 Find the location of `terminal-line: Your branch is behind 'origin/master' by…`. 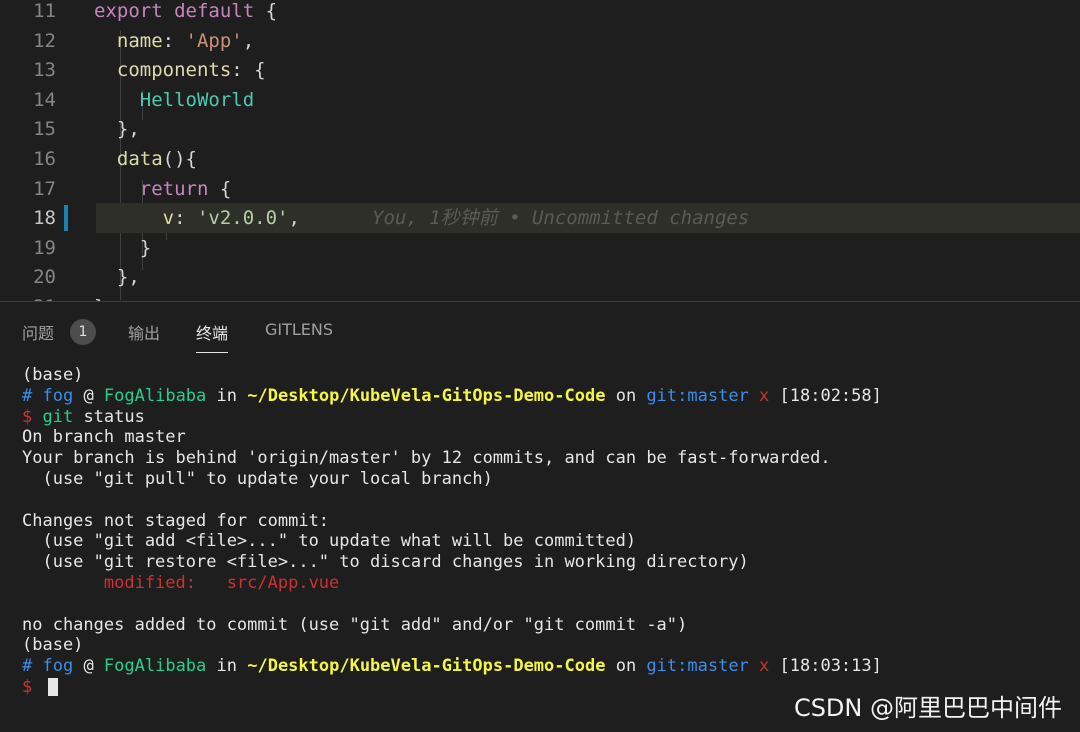

terminal-line: Your branch is behind 'origin/master' by… is located at coordinates (551, 458).